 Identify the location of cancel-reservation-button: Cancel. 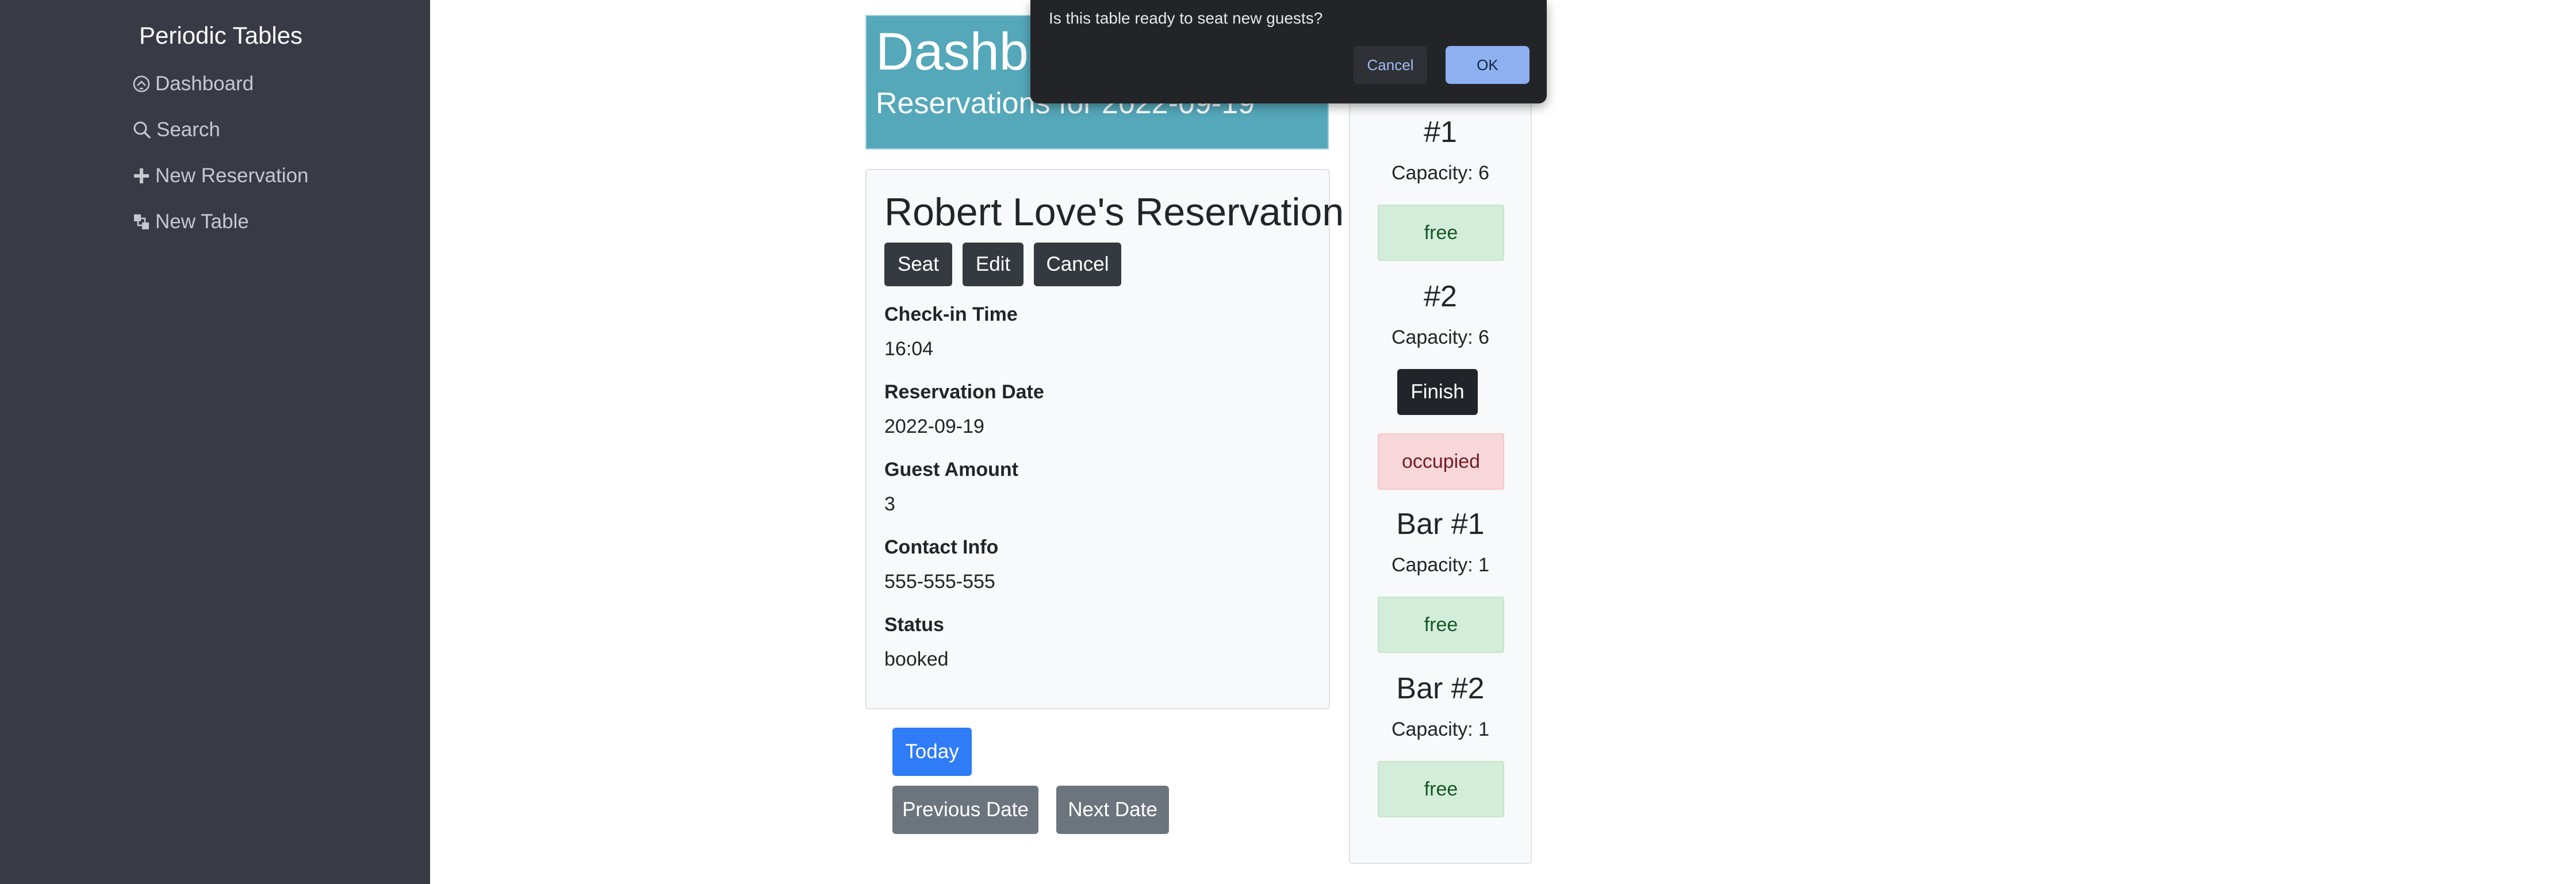
(1077, 264).